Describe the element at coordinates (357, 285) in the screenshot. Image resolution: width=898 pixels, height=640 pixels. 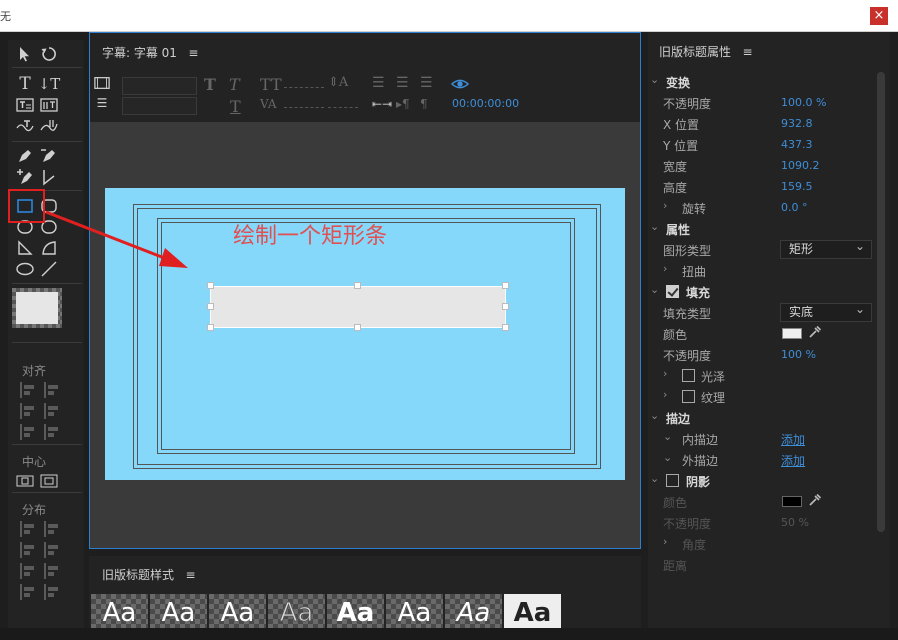
I see `handle-top-center` at that location.